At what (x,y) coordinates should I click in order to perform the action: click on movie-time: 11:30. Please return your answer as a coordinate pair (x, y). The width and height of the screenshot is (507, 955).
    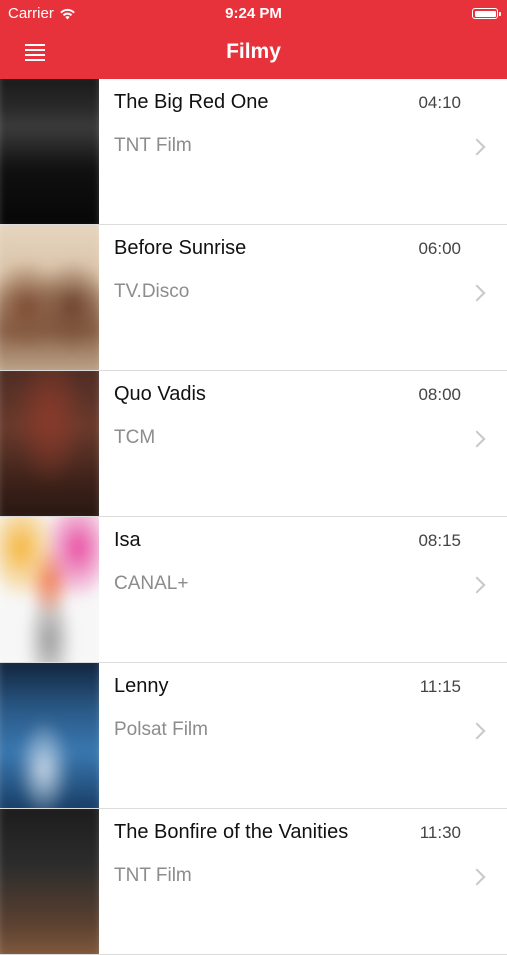
    Looking at the image, I should click on (440, 832).